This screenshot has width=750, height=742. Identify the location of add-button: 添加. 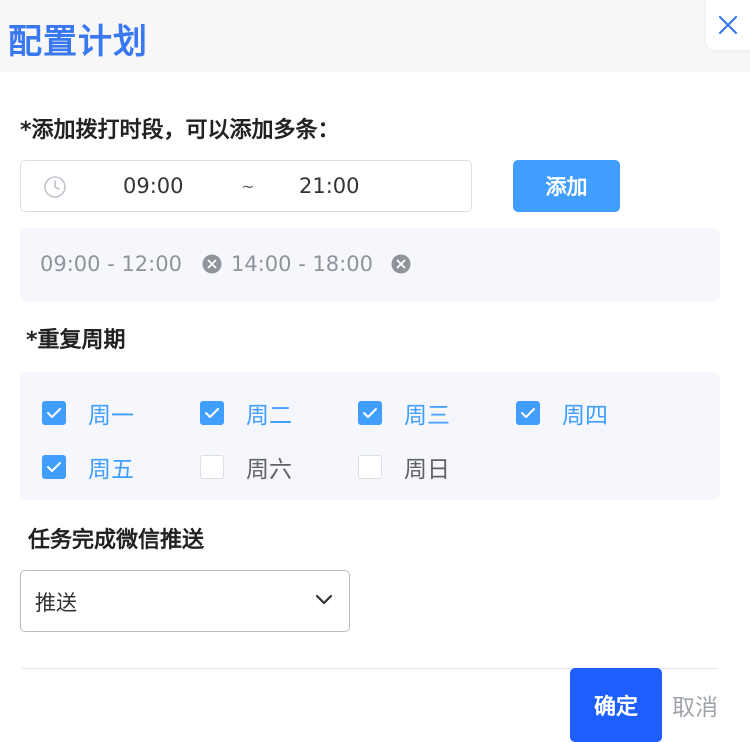
(566, 186).